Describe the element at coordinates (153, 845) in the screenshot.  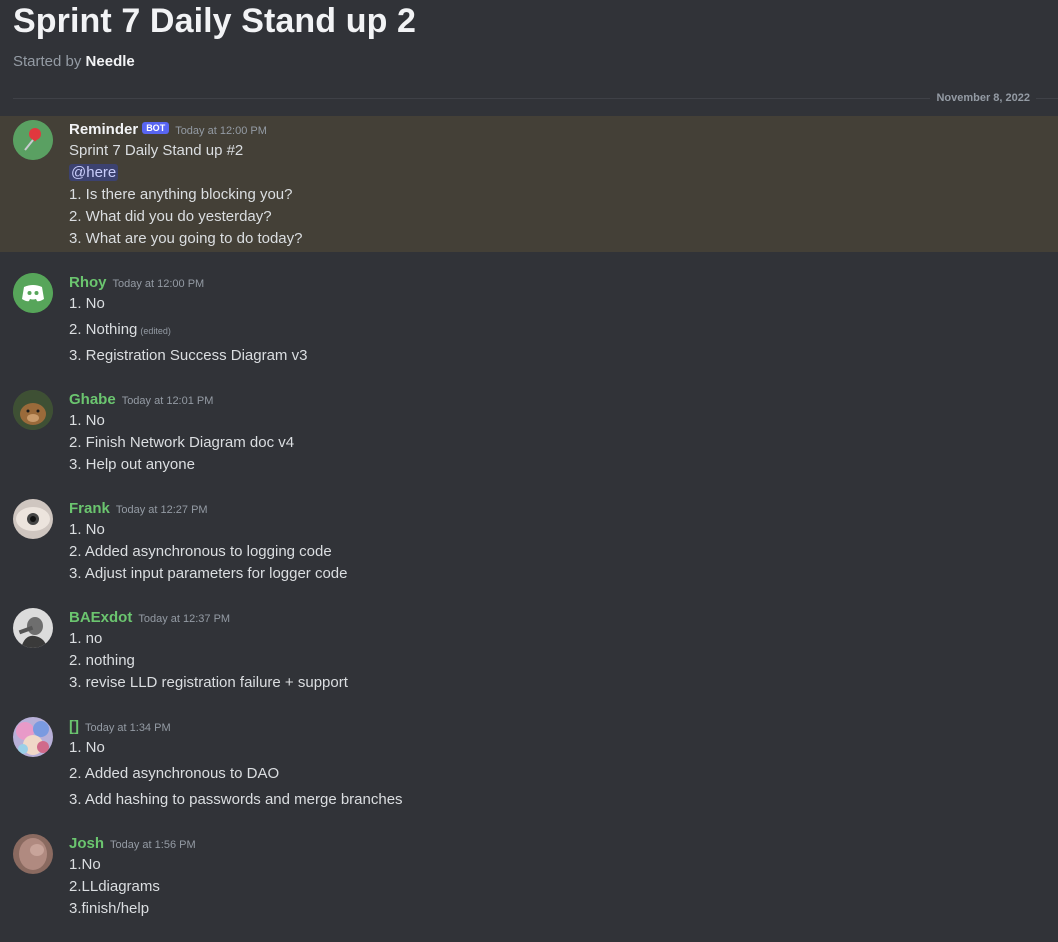
I see `message-timestamp: Today at 1:56 PM` at that location.